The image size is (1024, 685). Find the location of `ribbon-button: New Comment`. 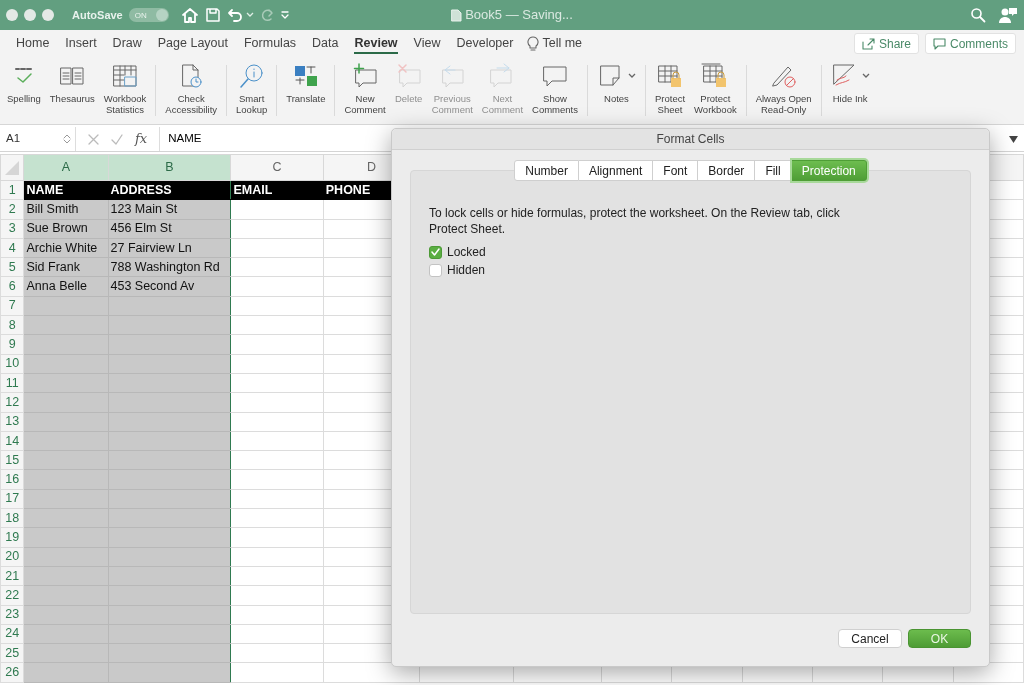

ribbon-button: New Comment is located at coordinates (365, 91).